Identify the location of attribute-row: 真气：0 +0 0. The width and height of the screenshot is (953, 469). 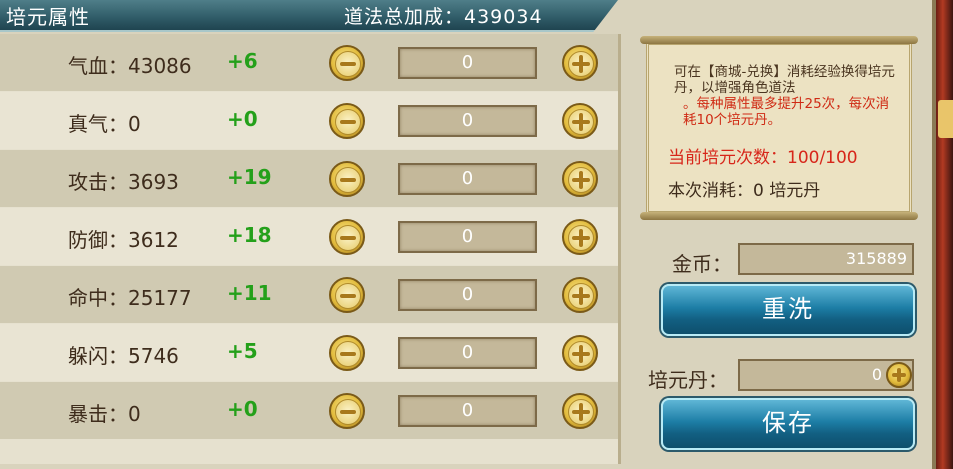
(309, 120).